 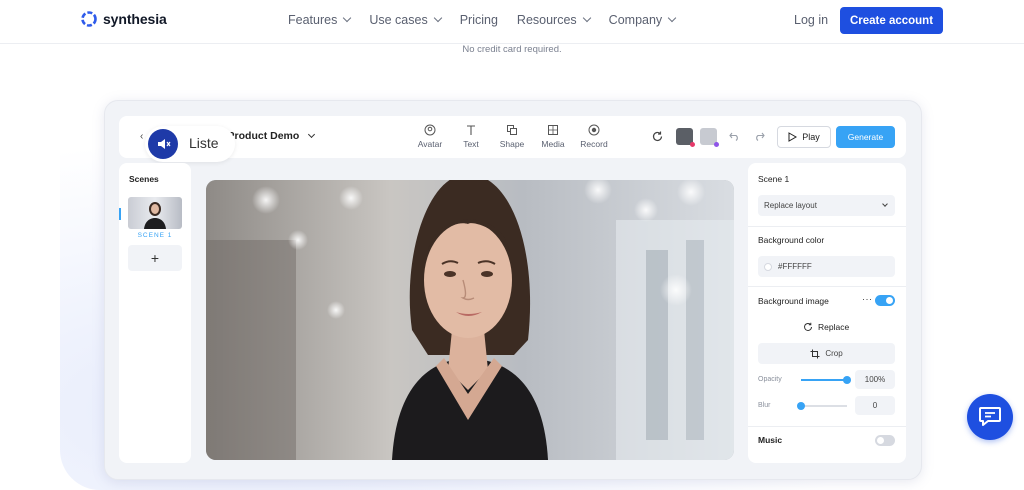 I want to click on layout-select: Replace layout, so click(x=826, y=205).